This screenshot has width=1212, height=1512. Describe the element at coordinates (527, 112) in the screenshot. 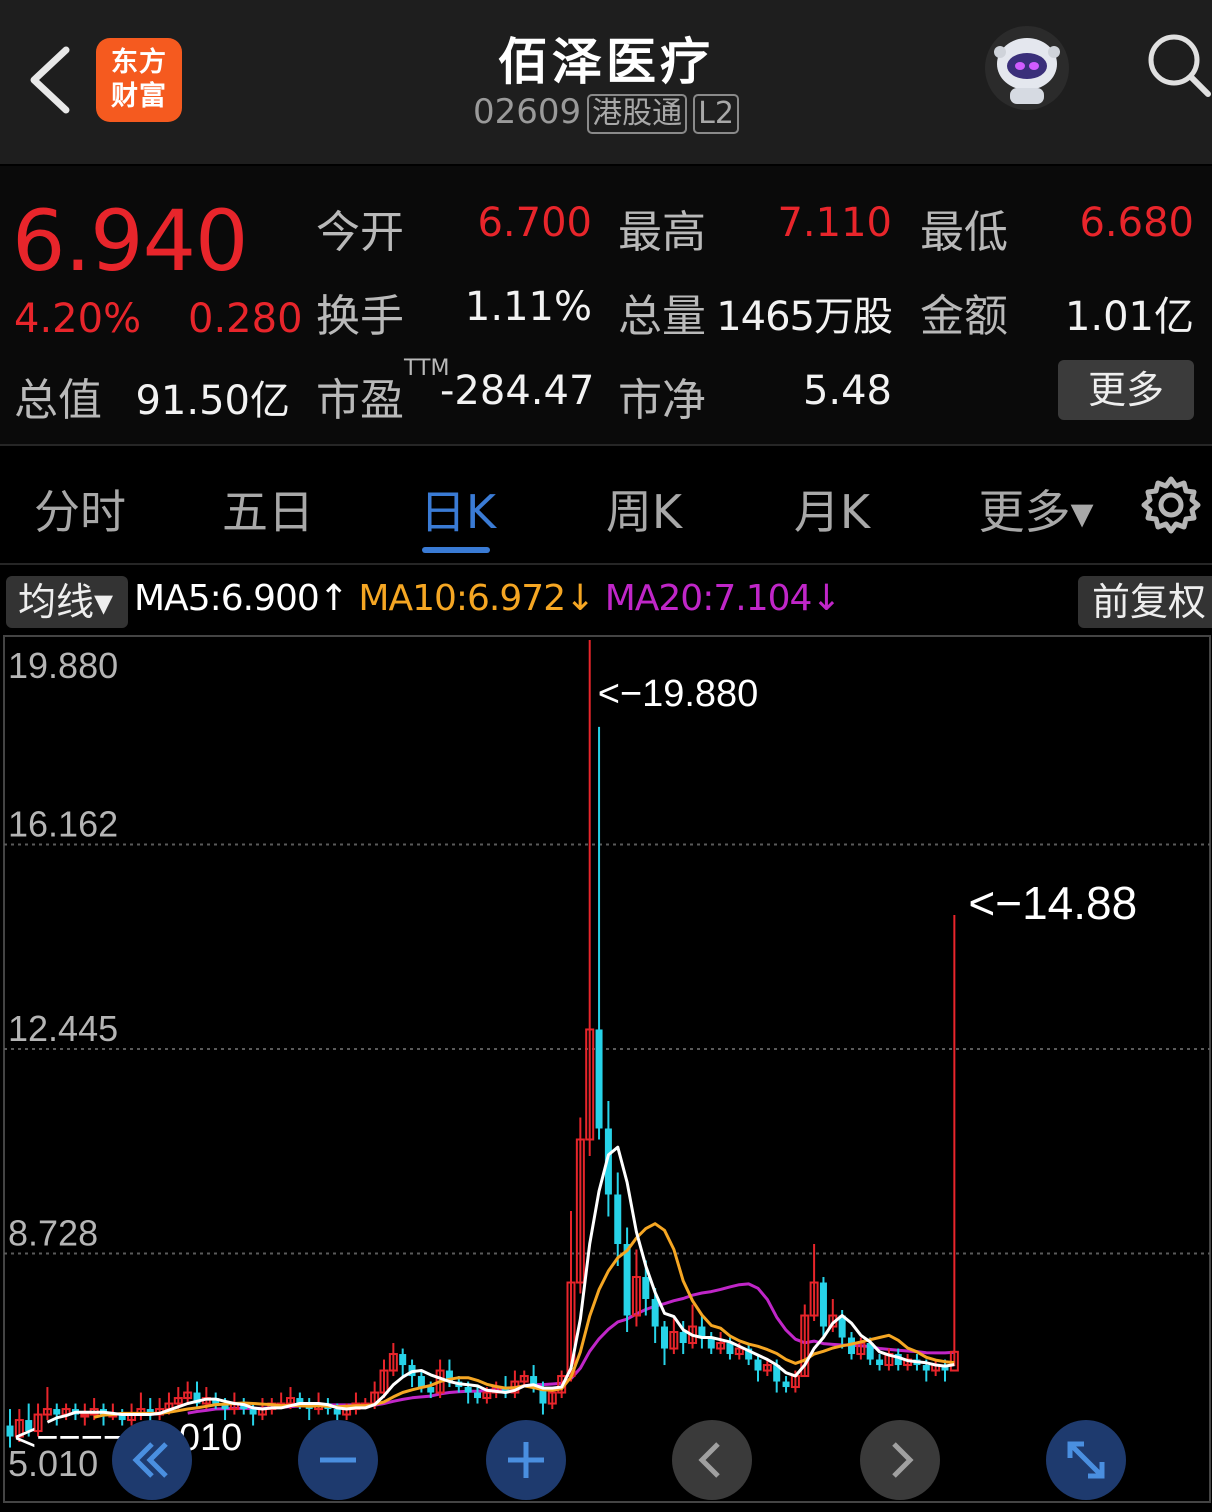

I see `stock-code: 02609` at that location.